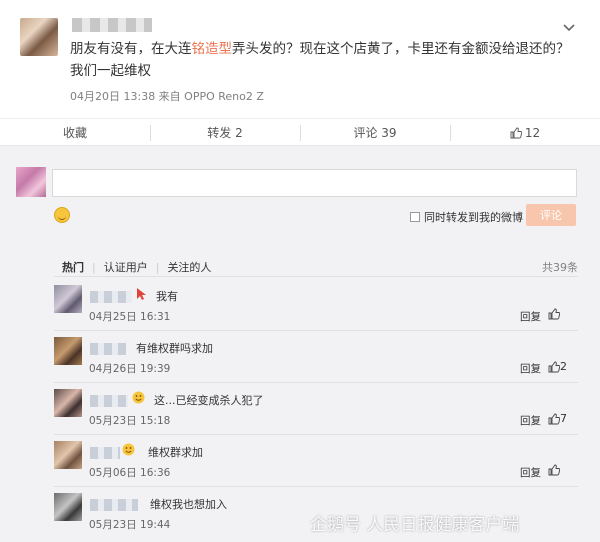  Describe the element at coordinates (130, 369) in the screenshot. I see `comment-time: 04月26日 19:39` at that location.